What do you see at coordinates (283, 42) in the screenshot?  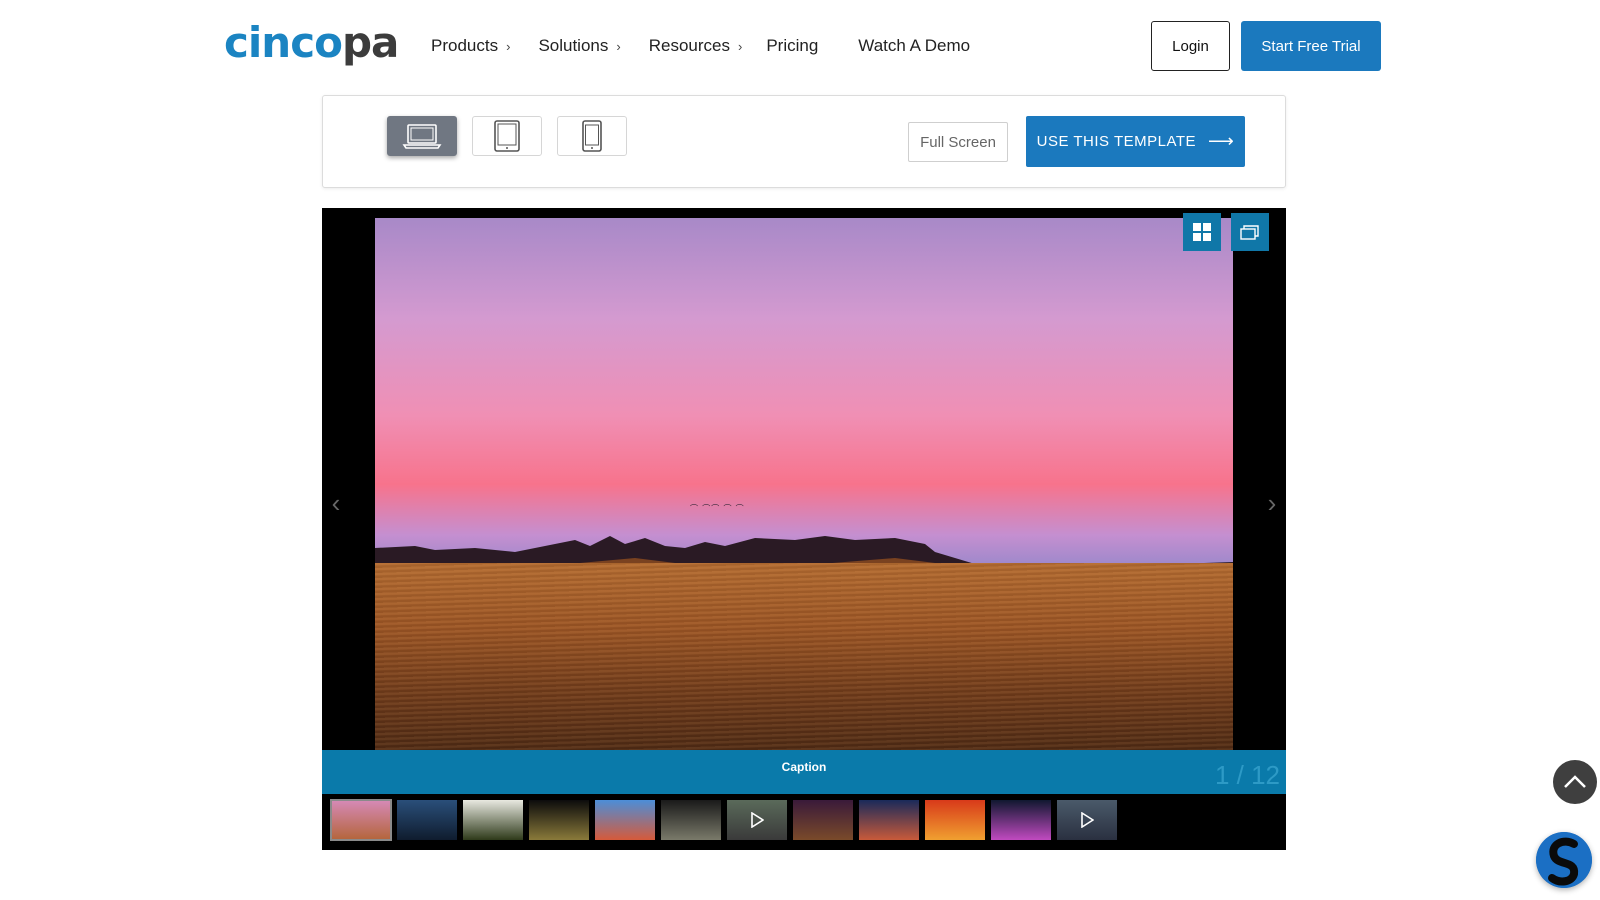 I see `logo-text-main: cinco` at bounding box center [283, 42].